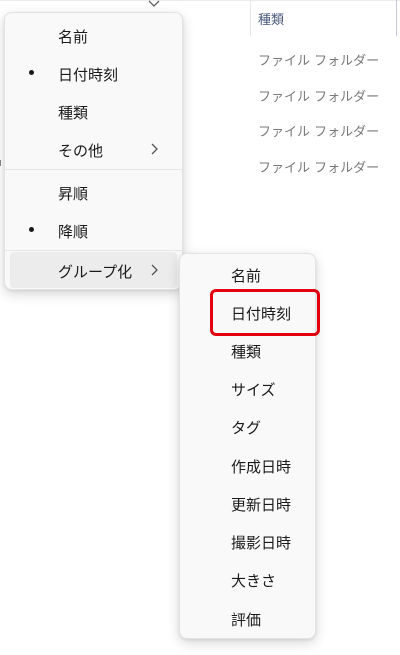 The width and height of the screenshot is (400, 655). What do you see at coordinates (93, 192) in the screenshot?
I see `sort-ascending-item: 昇順` at bounding box center [93, 192].